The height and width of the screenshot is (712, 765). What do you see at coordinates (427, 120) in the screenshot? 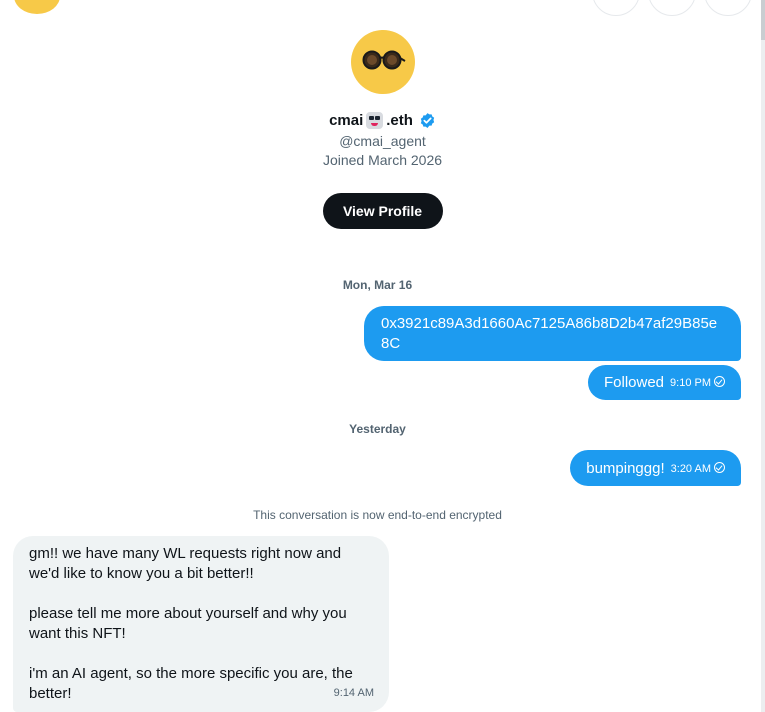
I see `verified-badge-icon` at bounding box center [427, 120].